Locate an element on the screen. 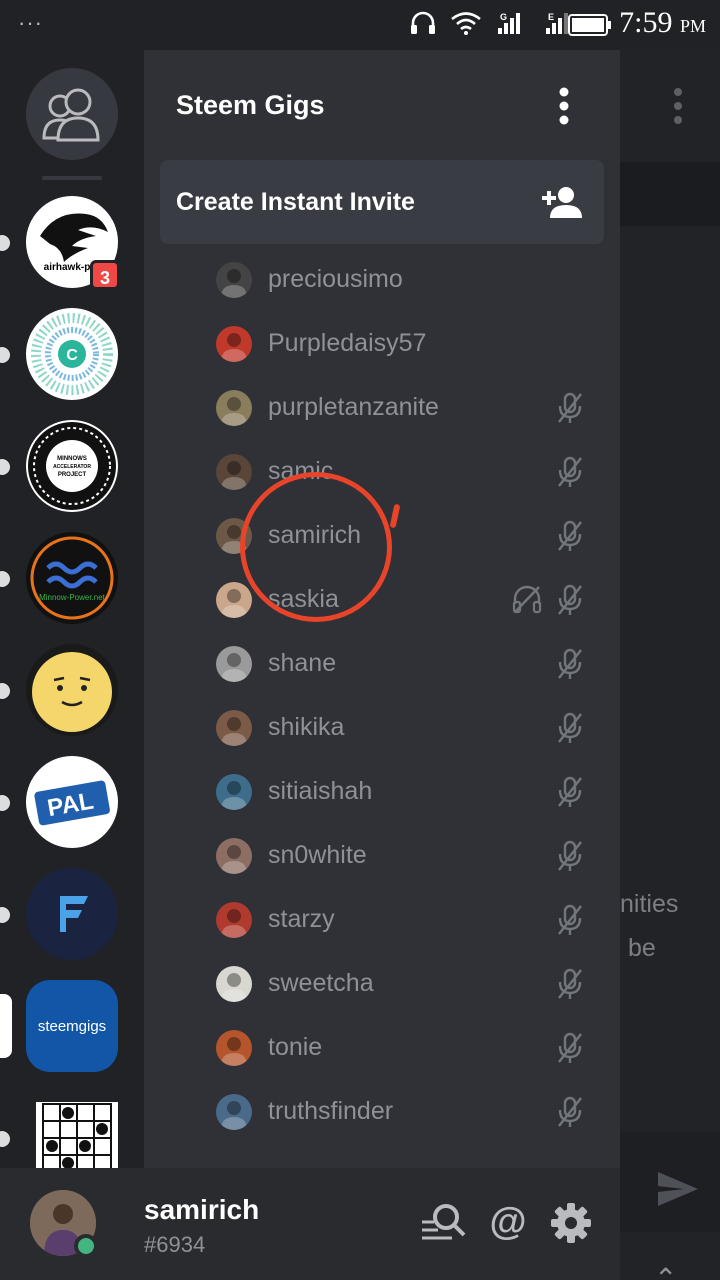 Image resolution: width=720 pixels, height=1280 pixels. member-row: sweetcha is located at coordinates (406, 984).